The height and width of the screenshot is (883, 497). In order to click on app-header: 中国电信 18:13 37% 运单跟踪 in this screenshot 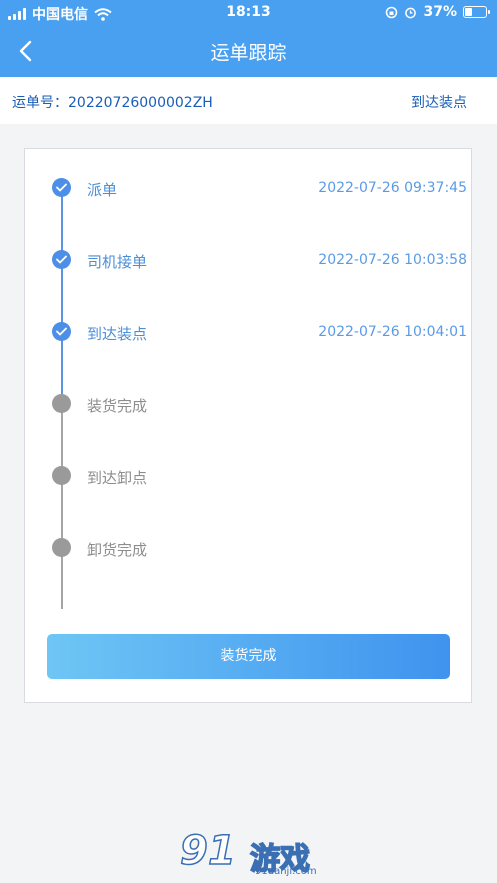, I will do `click(248, 38)`.